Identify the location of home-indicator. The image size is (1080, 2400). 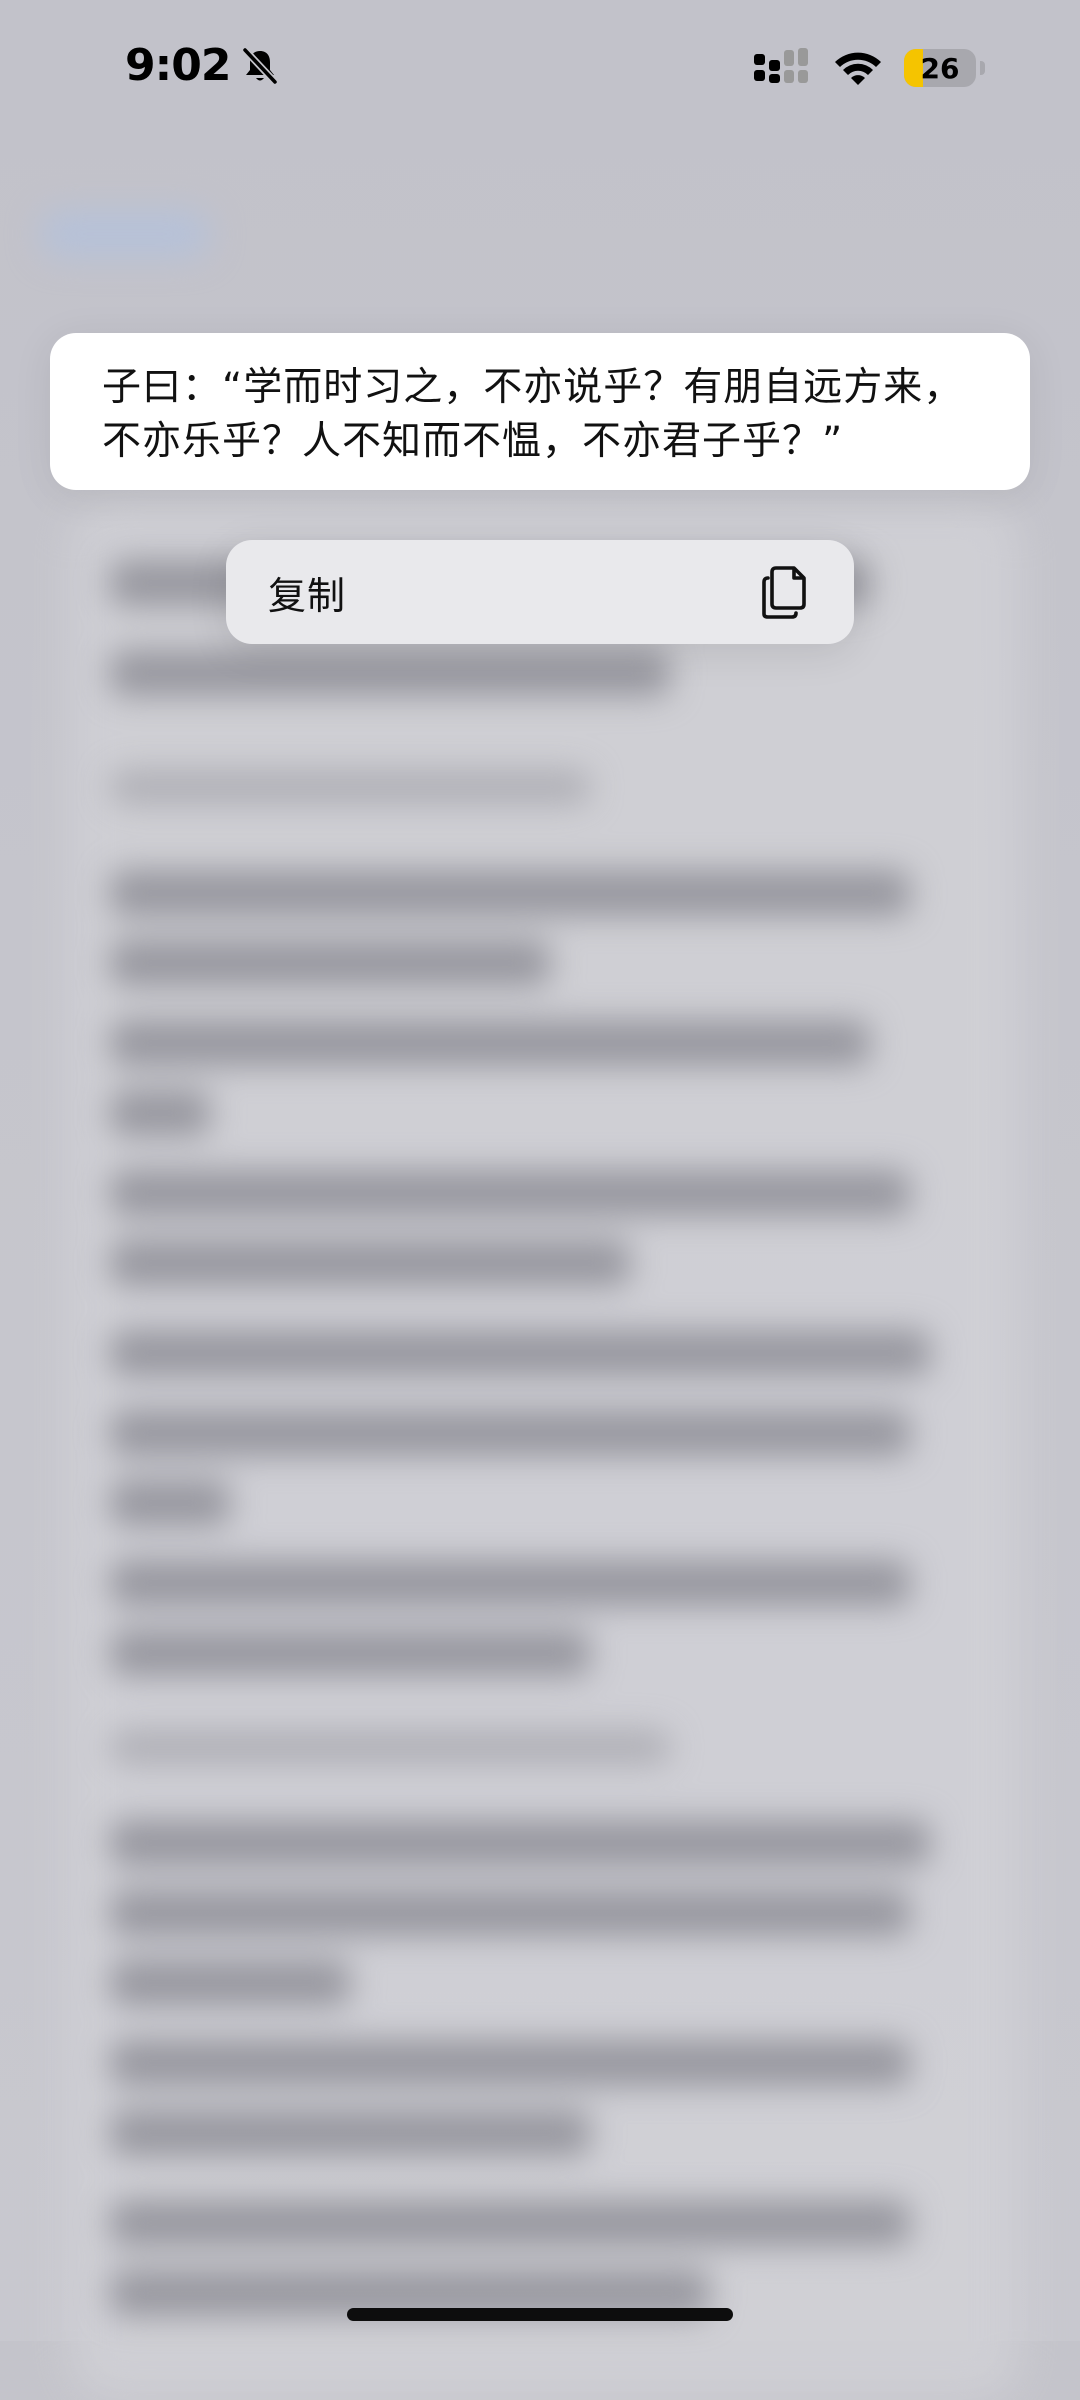
(540, 2314).